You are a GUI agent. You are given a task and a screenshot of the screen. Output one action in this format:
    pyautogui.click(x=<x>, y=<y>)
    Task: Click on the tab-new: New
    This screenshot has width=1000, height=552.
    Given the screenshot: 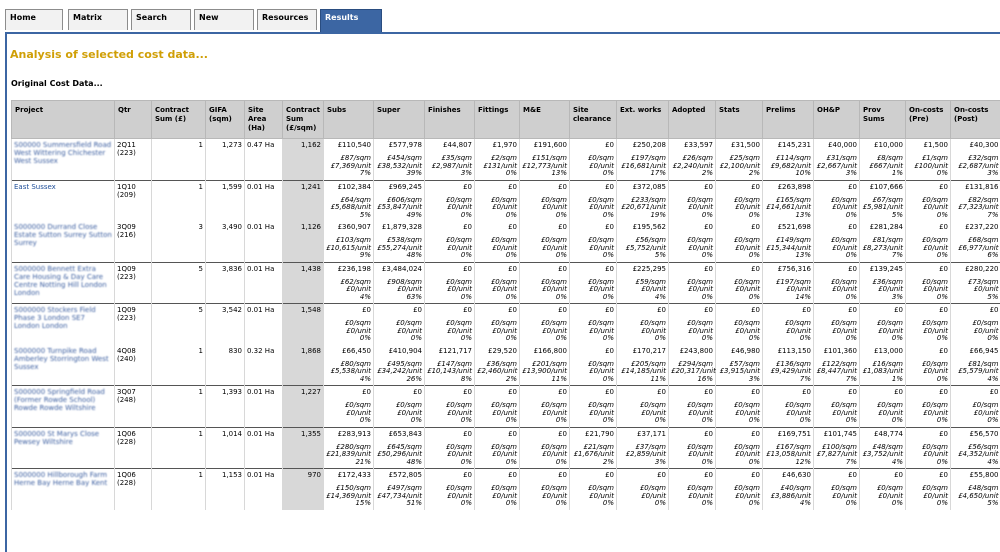 What is the action you would take?
    pyautogui.click(x=224, y=19)
    